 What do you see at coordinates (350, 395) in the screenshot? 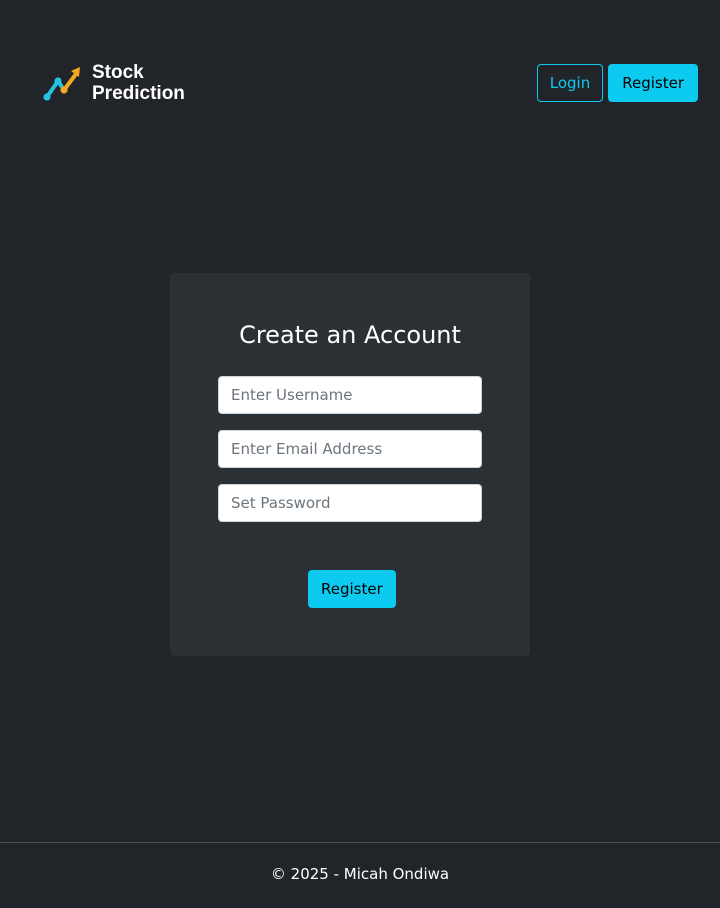
I see `username-input` at bounding box center [350, 395].